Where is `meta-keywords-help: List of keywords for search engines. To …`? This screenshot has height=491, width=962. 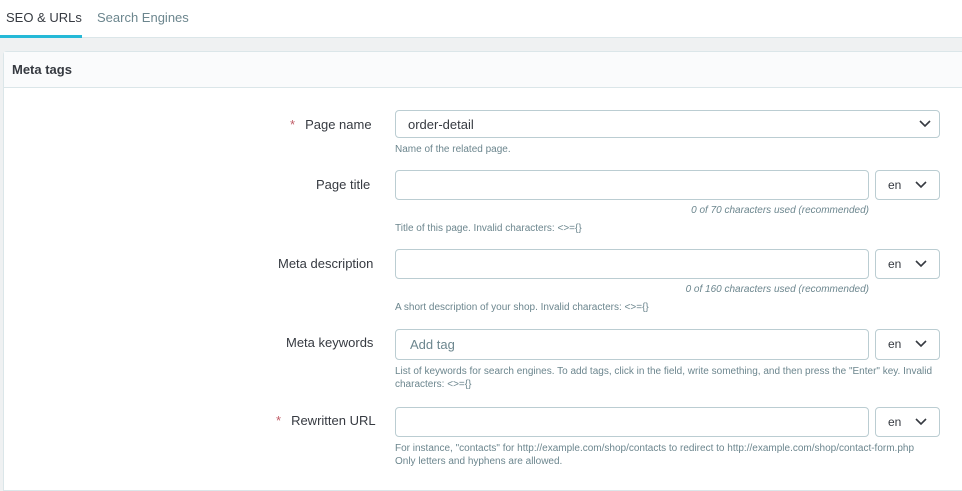 meta-keywords-help: List of keywords for search engines. To … is located at coordinates (664, 378).